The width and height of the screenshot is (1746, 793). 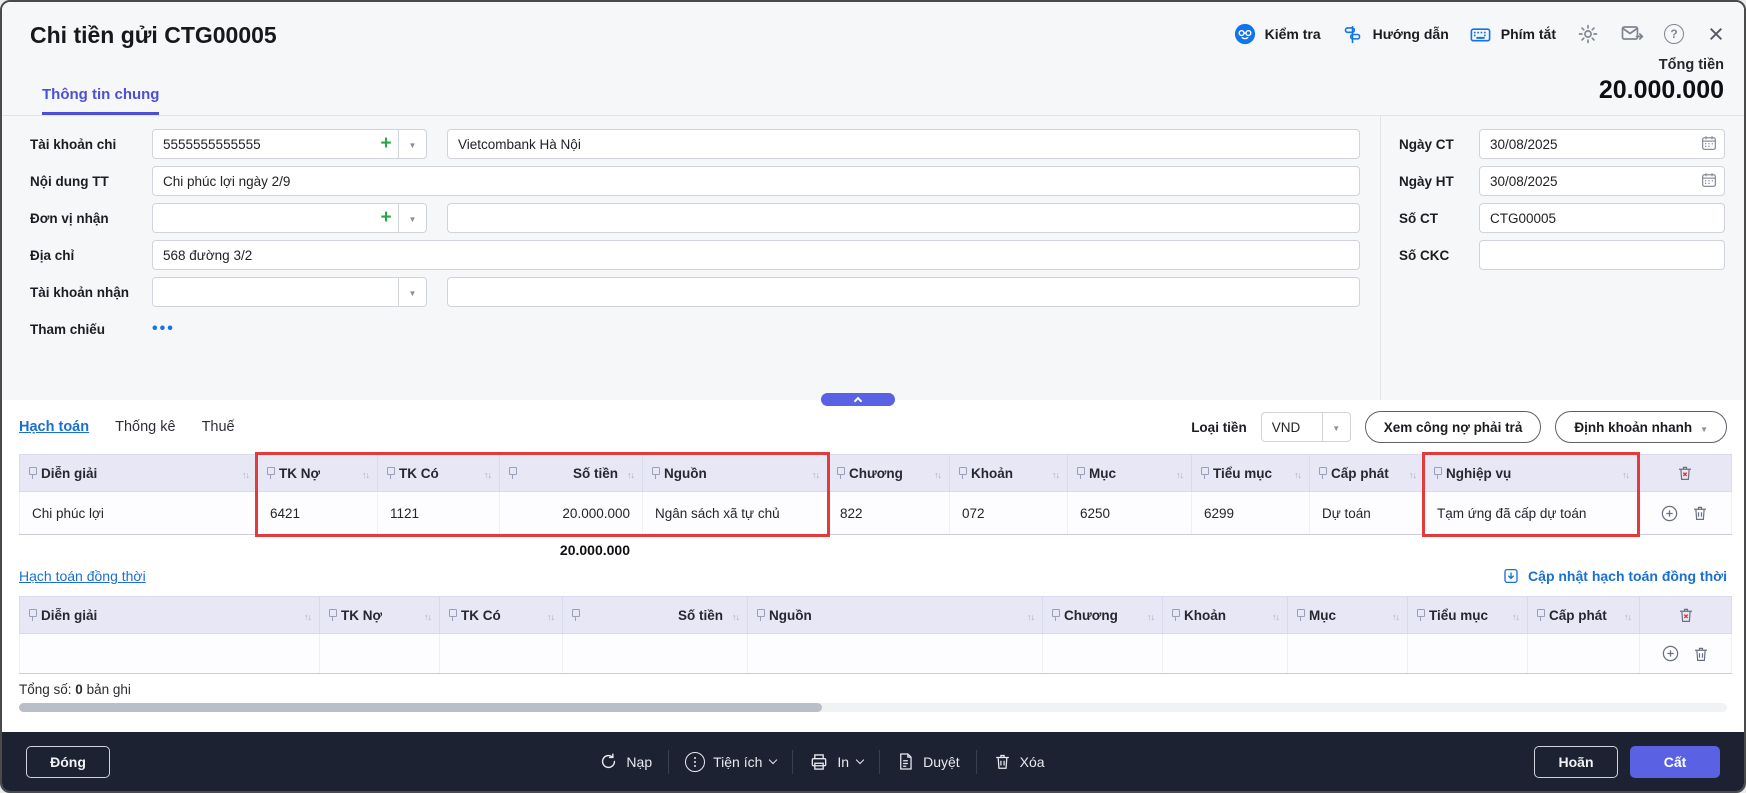 What do you see at coordinates (1602, 218) in the screenshot?
I see `doc-number-input` at bounding box center [1602, 218].